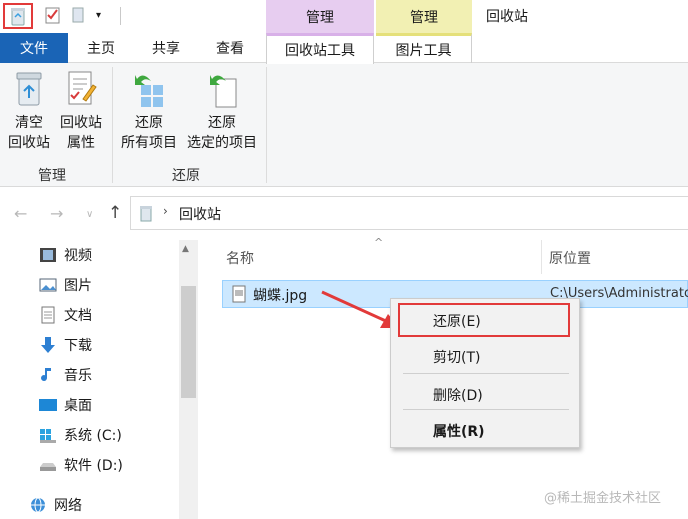 This screenshot has height=519, width=688. What do you see at coordinates (65, 285) in the screenshot?
I see `nav-item-pictures: 图片` at bounding box center [65, 285].